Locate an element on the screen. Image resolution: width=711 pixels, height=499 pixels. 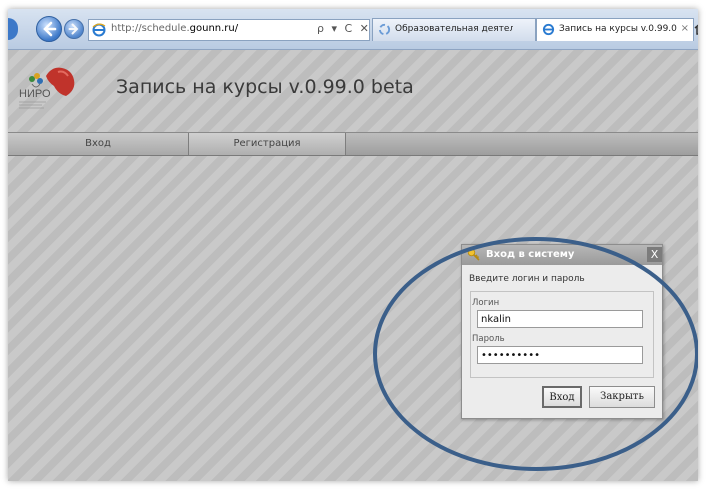
address-bar-tools: ρ ▾ C ✕ is located at coordinates (344, 28).